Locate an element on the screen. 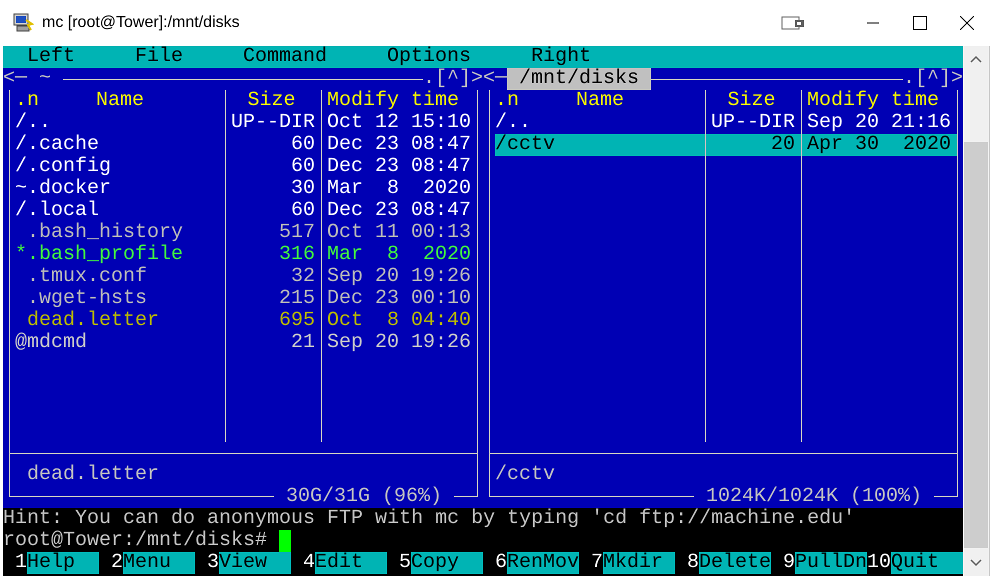 The image size is (990, 576). file-name: dead.letter is located at coordinates (120, 321).